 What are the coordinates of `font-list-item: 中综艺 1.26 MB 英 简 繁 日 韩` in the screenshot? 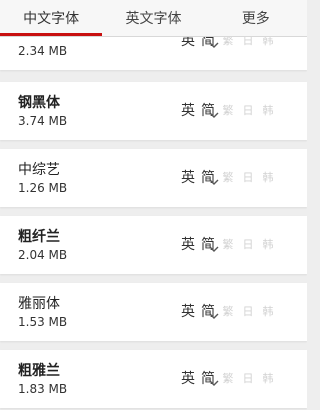 It's located at (153, 178).